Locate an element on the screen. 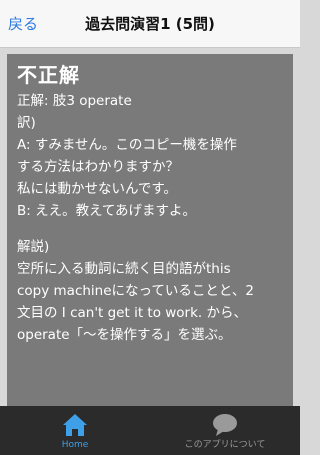 This screenshot has width=320, height=455. correct-answer: 正解: 肢3 operate is located at coordinates (74, 101).